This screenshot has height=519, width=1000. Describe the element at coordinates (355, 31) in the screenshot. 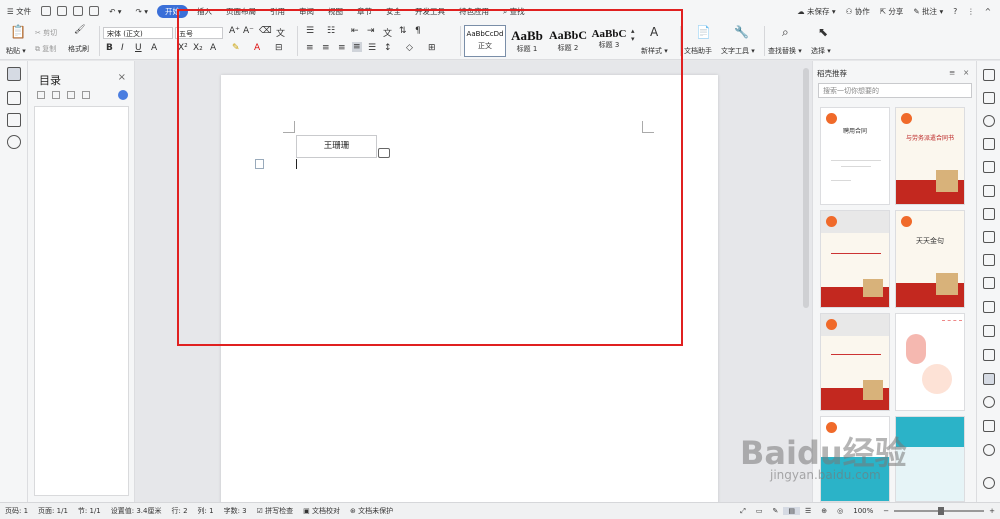

I see `outdent-icon: ⇤` at that location.